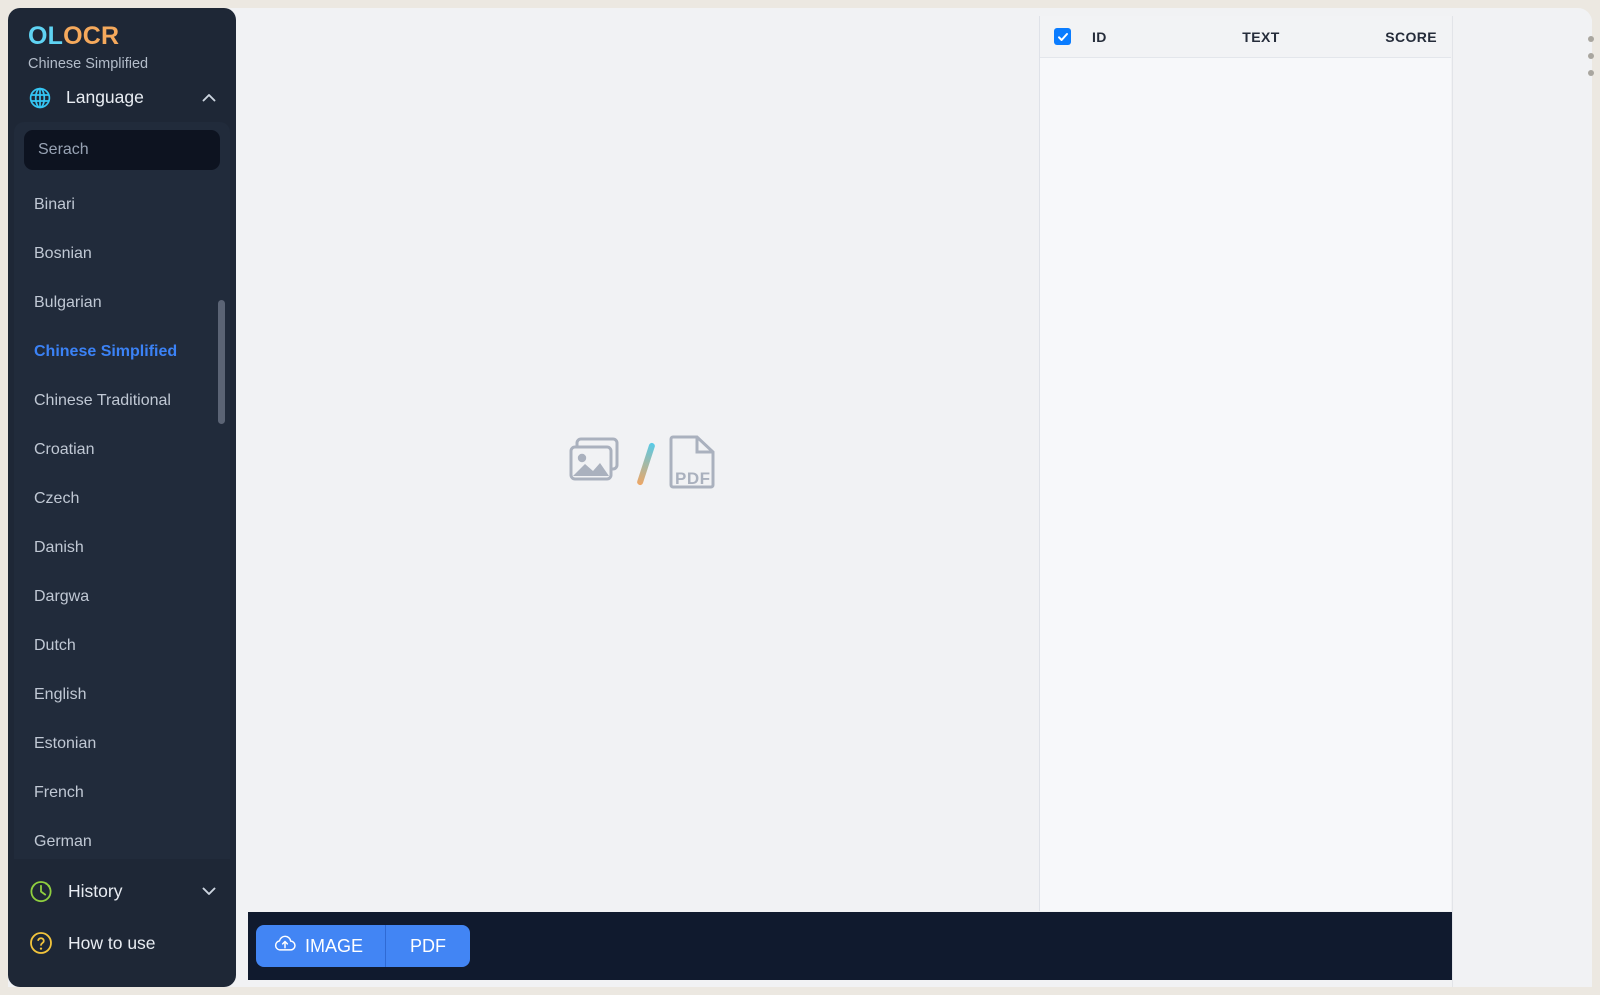 Image resolution: width=1600 pixels, height=995 pixels. Describe the element at coordinates (209, 98) in the screenshot. I see `chevron-up-icon` at that location.